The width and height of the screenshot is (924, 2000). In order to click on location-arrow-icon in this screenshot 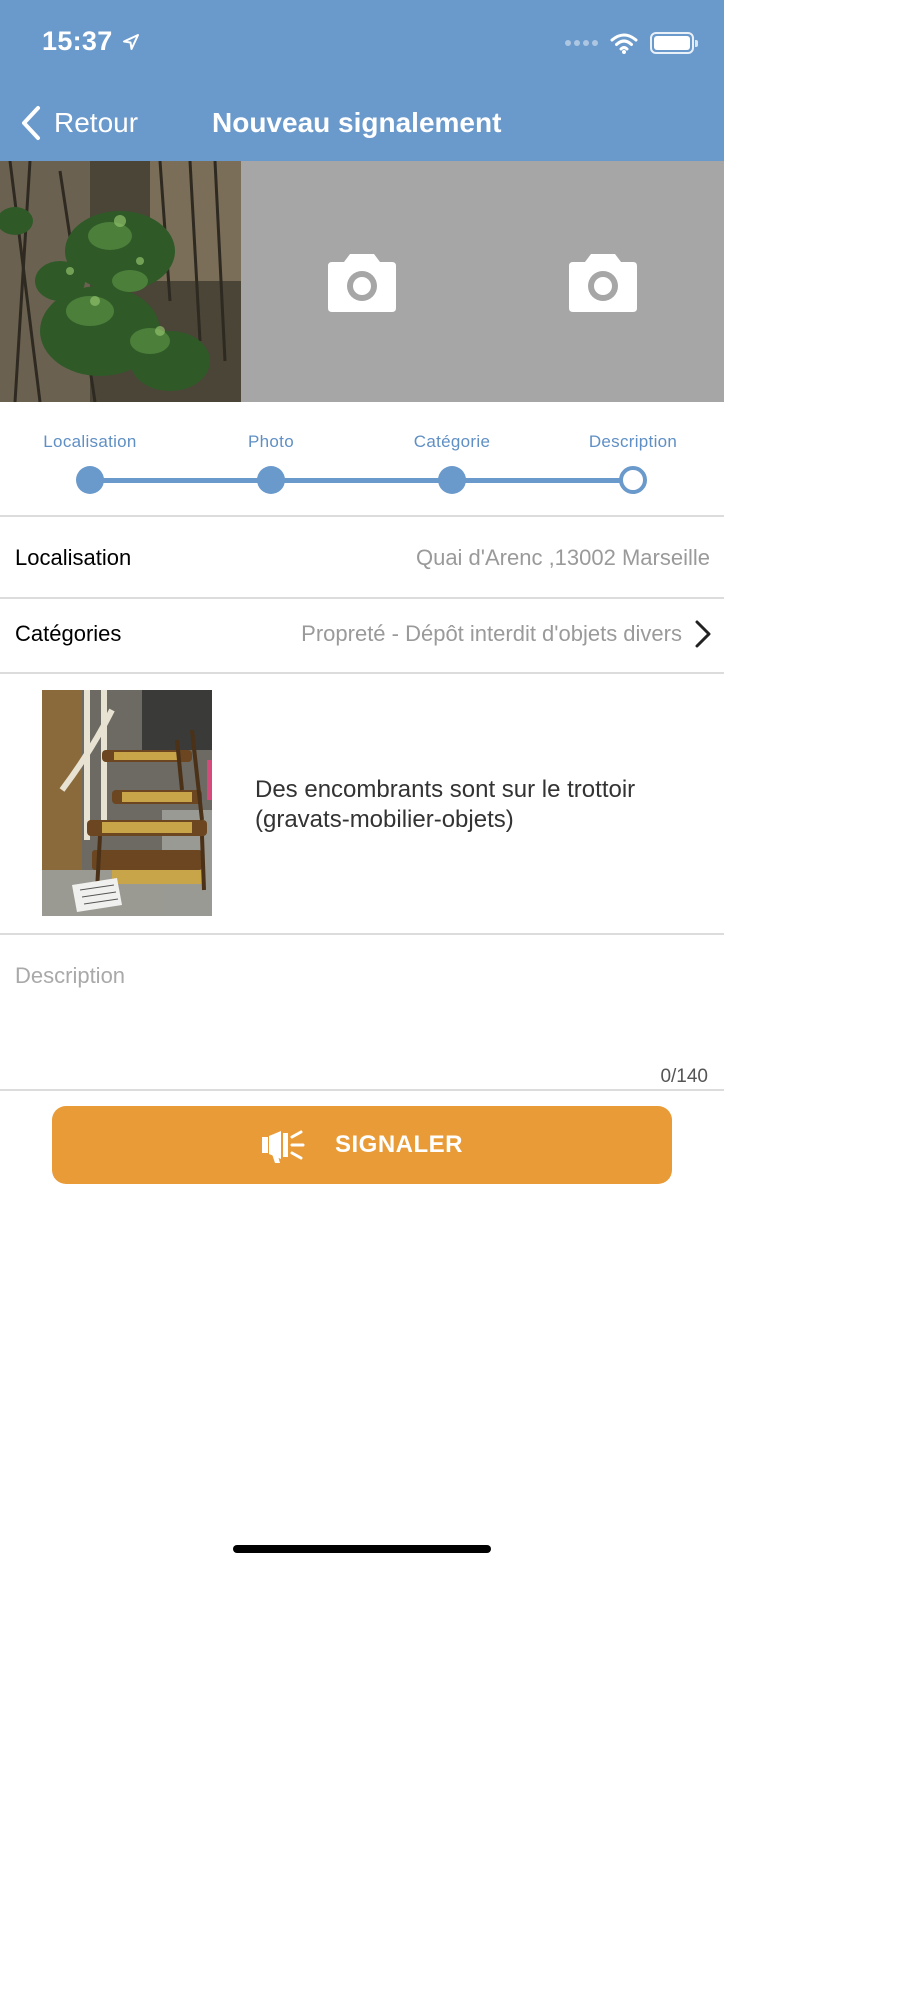, I will do `click(131, 42)`.